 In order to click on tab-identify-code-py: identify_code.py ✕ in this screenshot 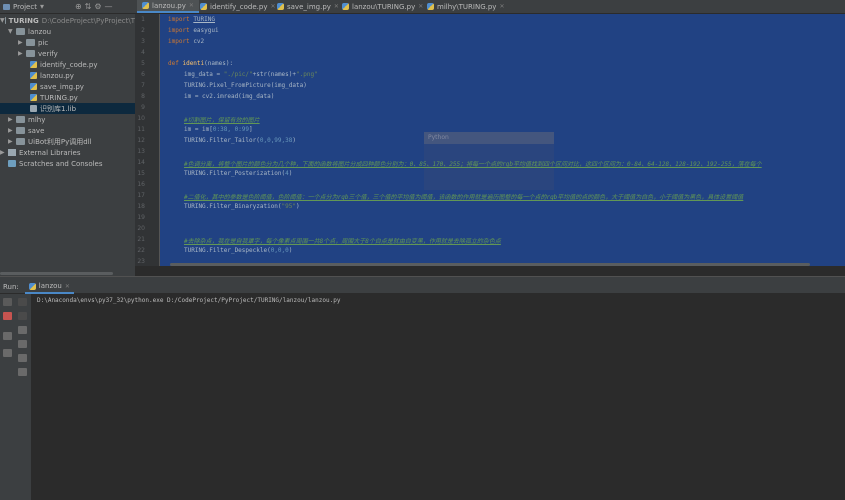, I will do `click(238, 6)`.